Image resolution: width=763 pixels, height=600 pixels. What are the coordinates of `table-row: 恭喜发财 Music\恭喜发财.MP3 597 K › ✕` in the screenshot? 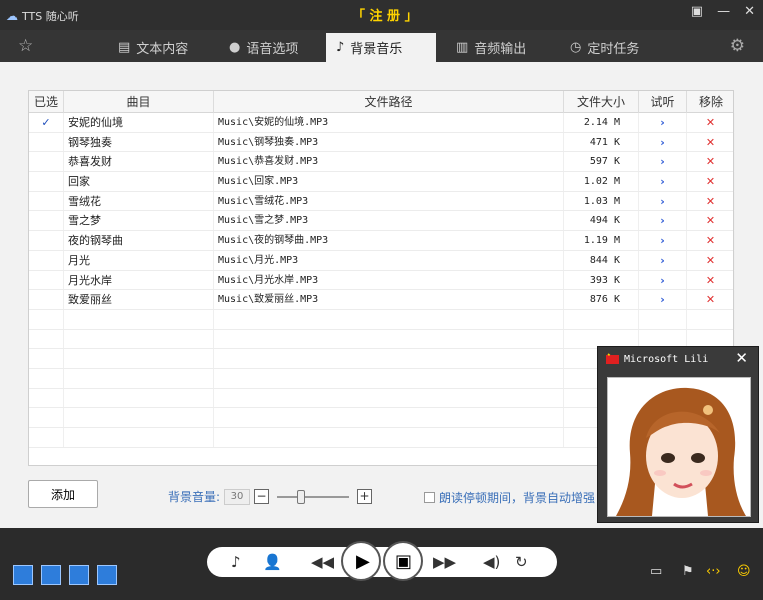 It's located at (382, 162).